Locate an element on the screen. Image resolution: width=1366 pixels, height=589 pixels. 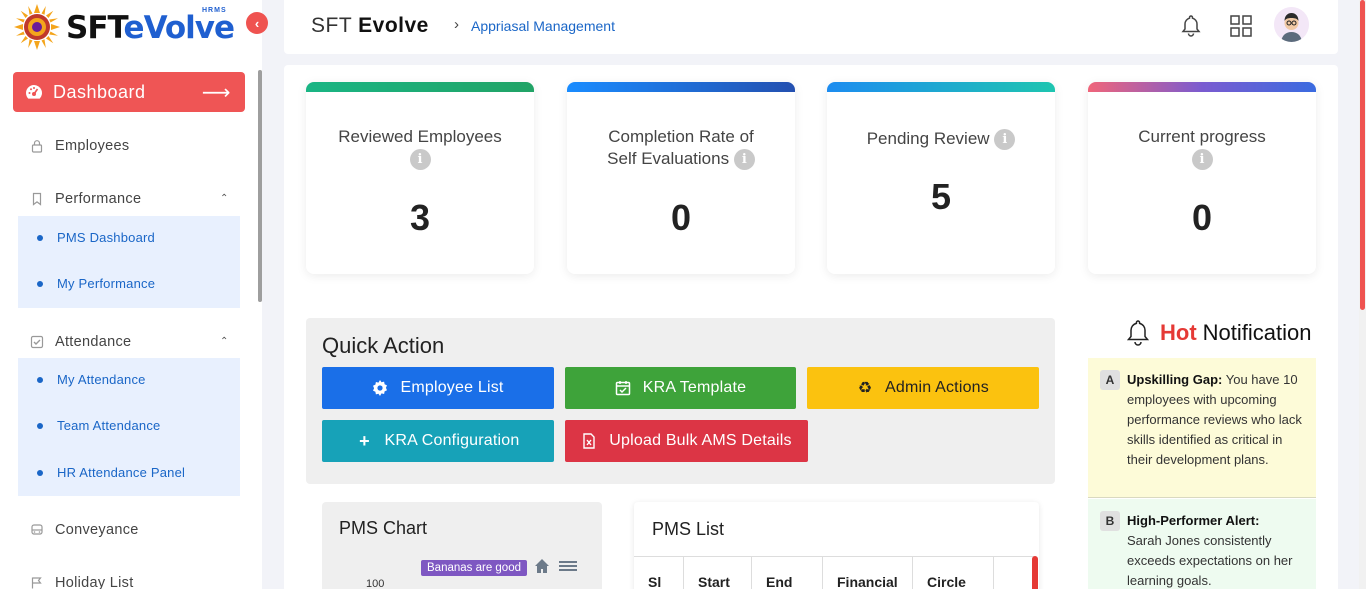
chevron-right-icon: › is located at coordinates (456, 24).